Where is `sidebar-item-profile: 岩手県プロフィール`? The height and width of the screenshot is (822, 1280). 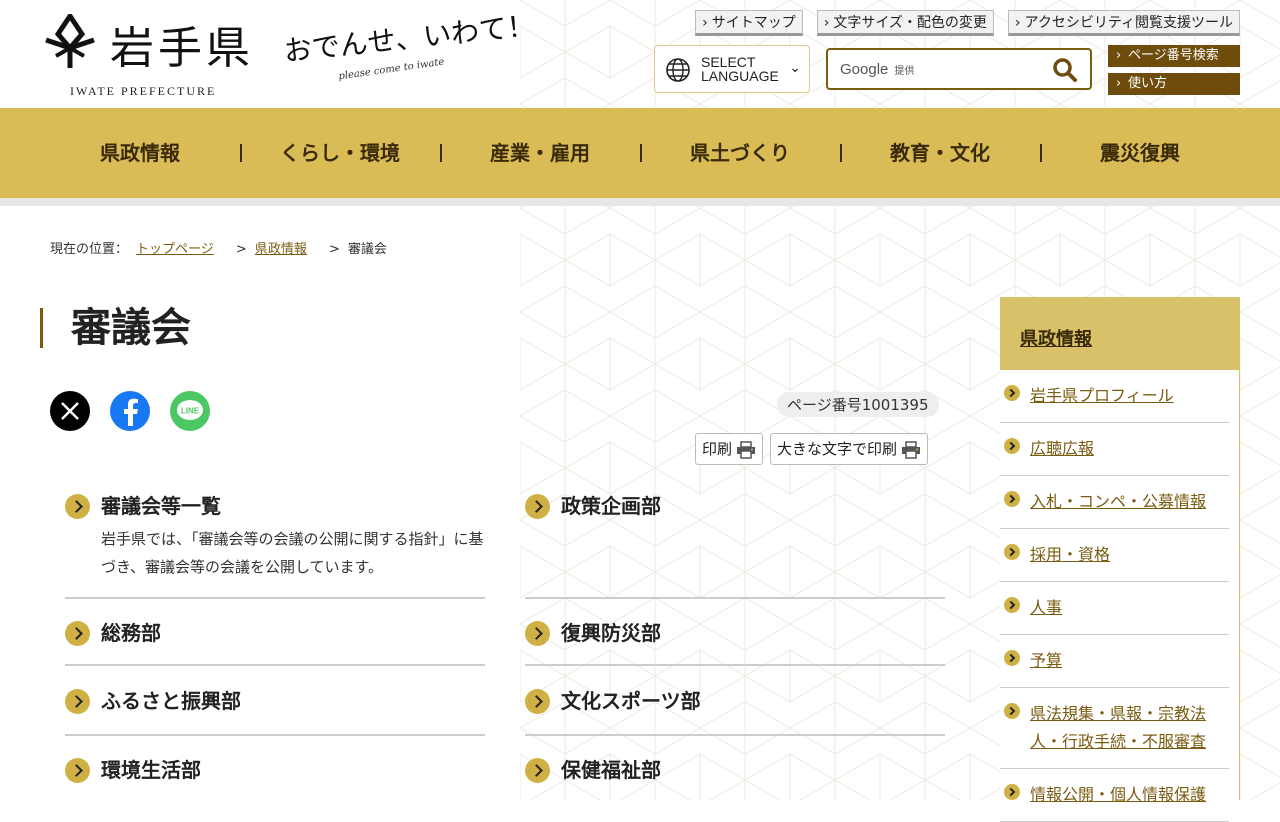
sidebar-item-profile: 岩手県プロフィール is located at coordinates (1114, 396).